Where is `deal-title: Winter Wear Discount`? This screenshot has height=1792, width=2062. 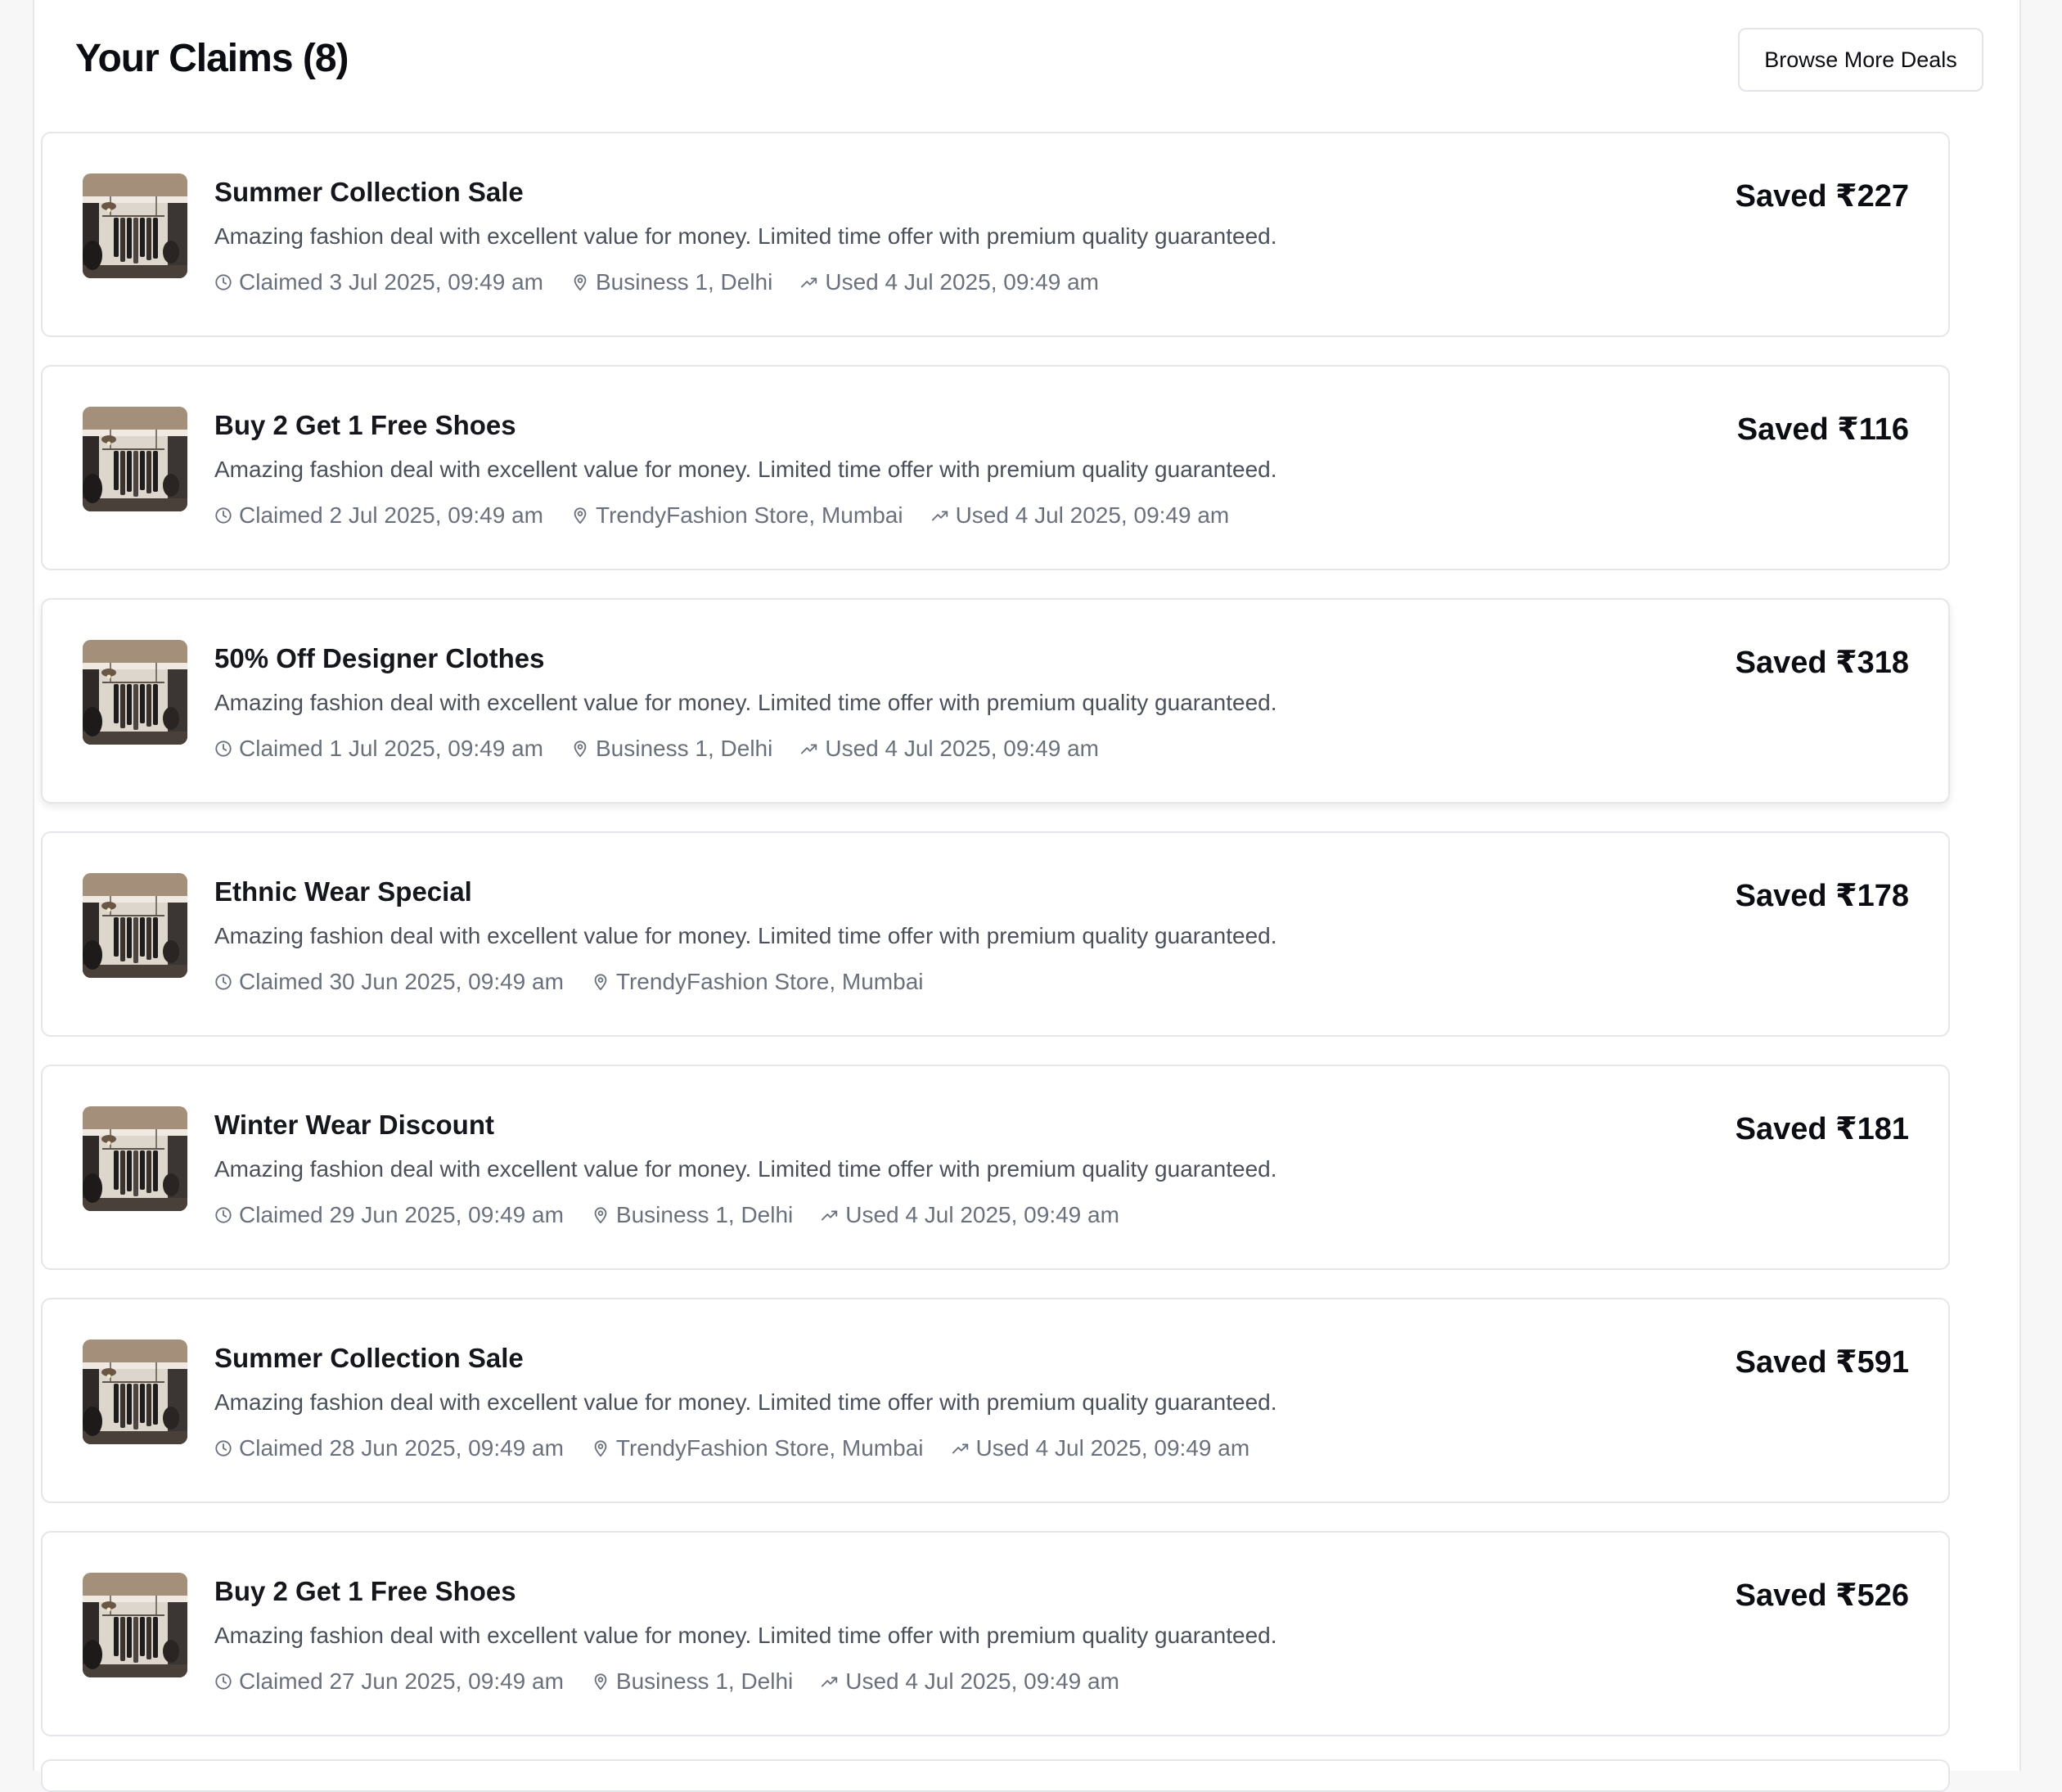 deal-title: Winter Wear Discount is located at coordinates (354, 1125).